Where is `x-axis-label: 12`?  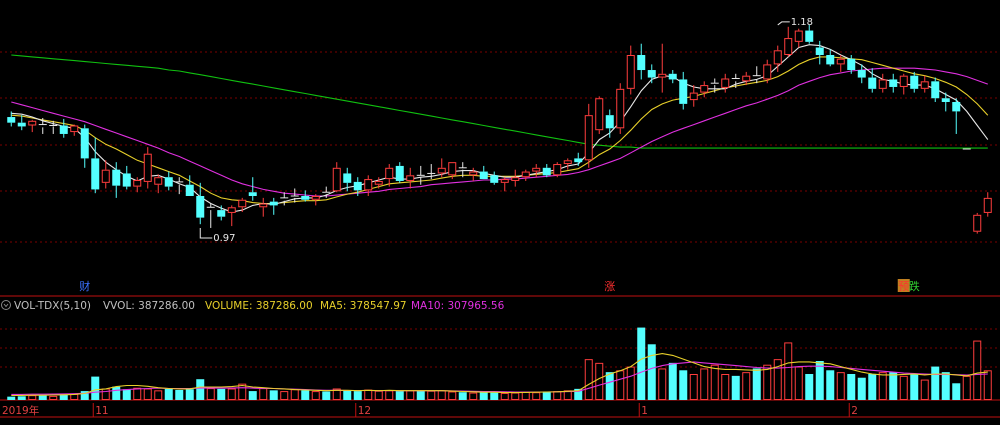 x-axis-label: 12 is located at coordinates (364, 411).